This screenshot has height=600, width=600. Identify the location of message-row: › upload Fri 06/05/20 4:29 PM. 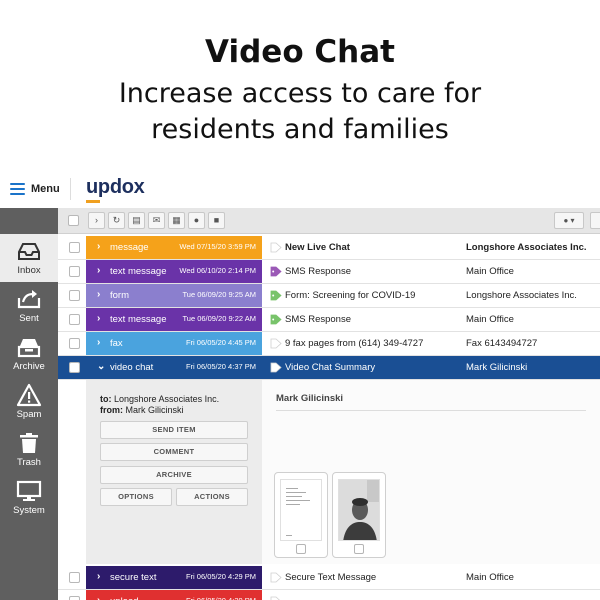
(329, 595).